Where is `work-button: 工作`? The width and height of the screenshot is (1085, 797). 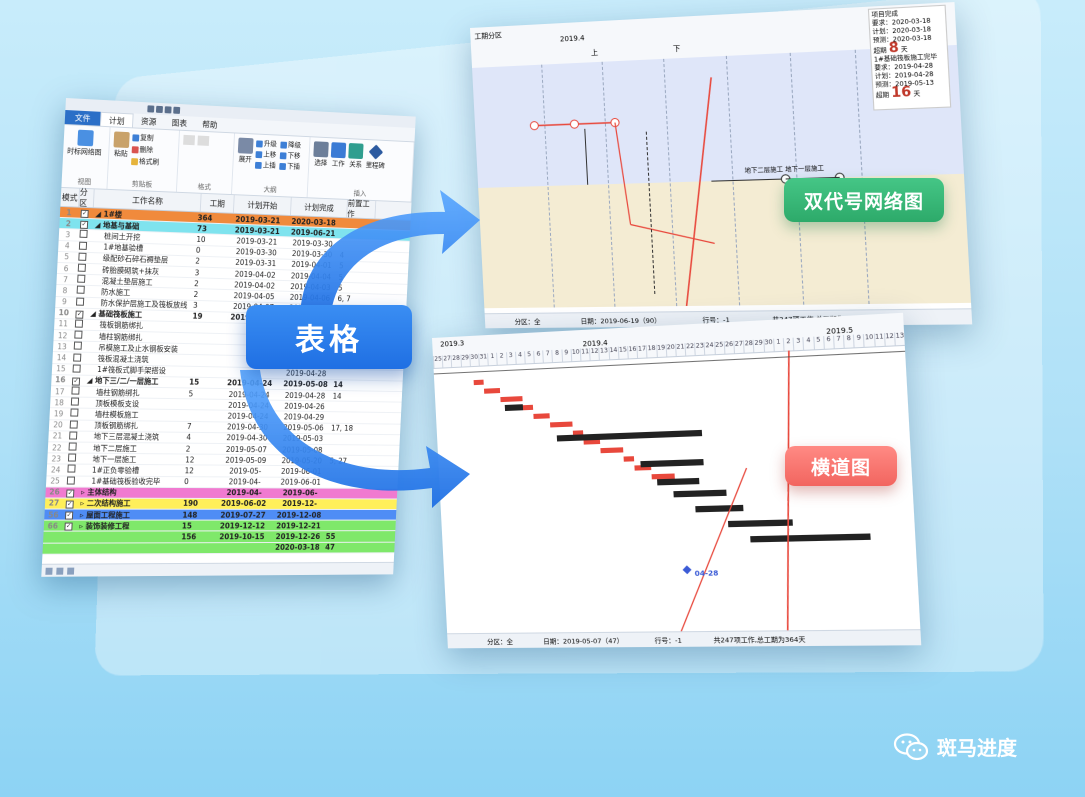 work-button: 工作 is located at coordinates (339, 155).